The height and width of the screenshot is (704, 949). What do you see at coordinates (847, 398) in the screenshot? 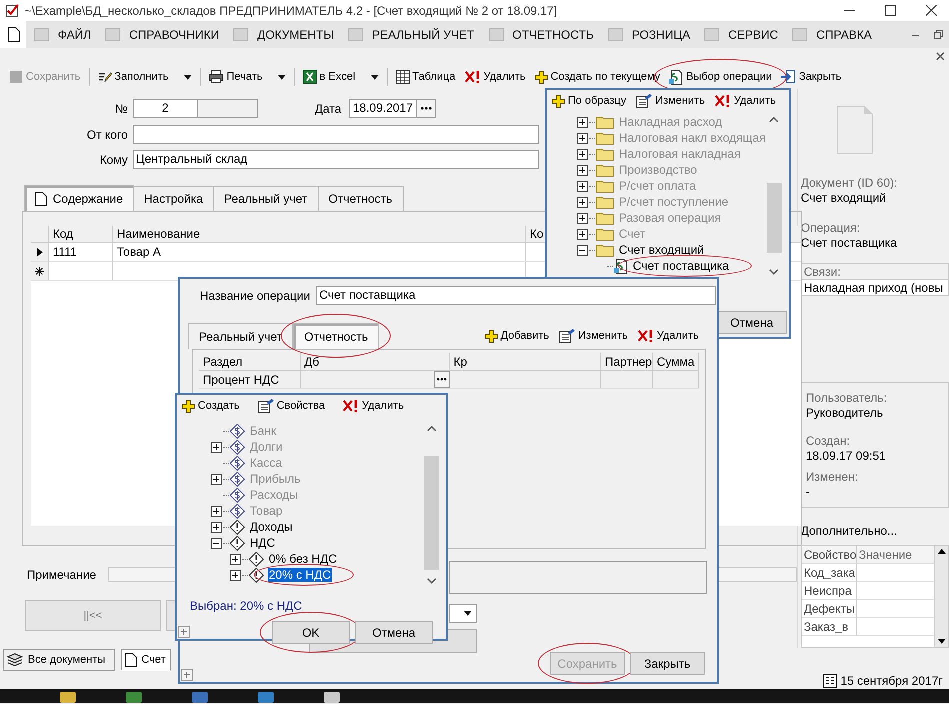
I see `info-label: Пользователь:` at bounding box center [847, 398].